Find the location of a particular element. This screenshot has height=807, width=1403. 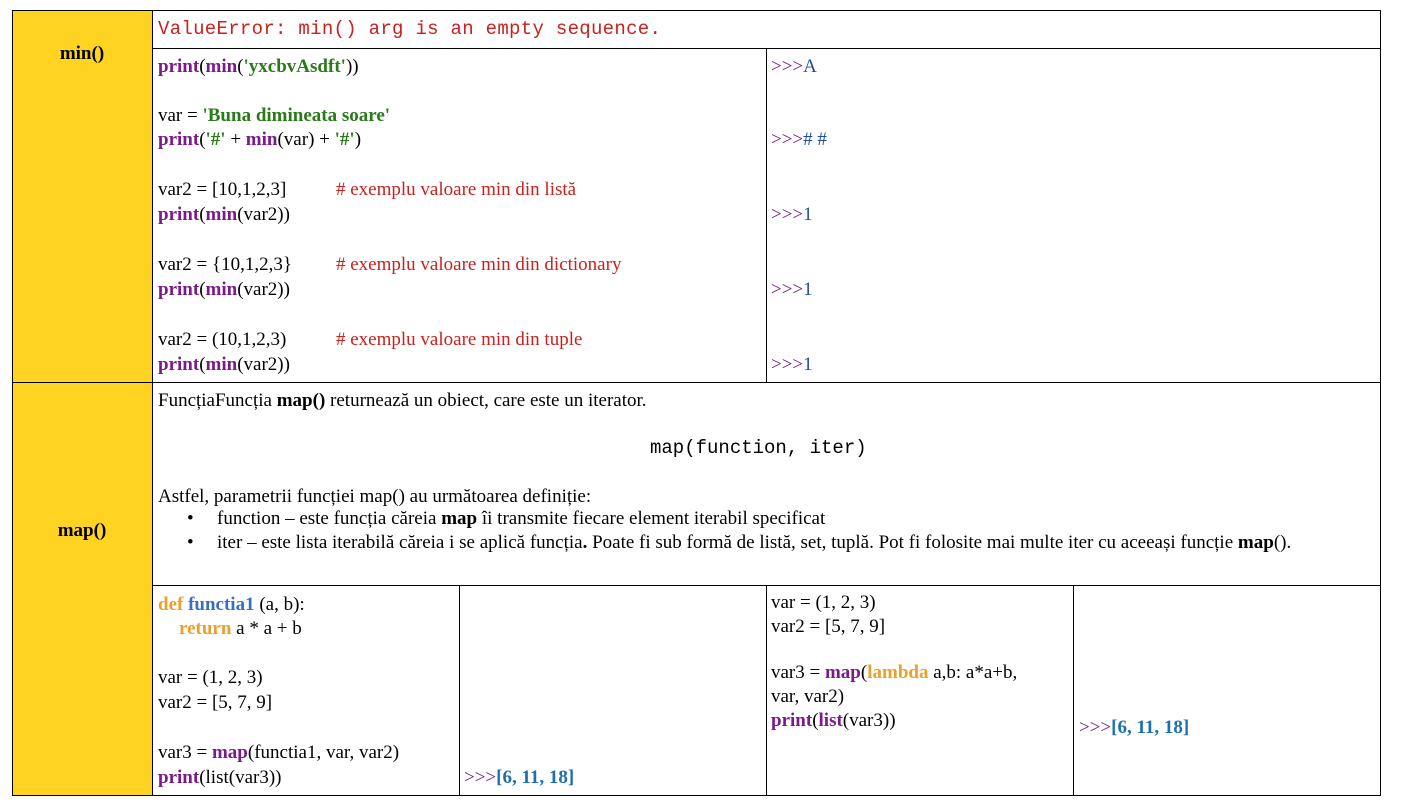

code-line: var2 = {10,1,2,3} is located at coordinates (225, 265).